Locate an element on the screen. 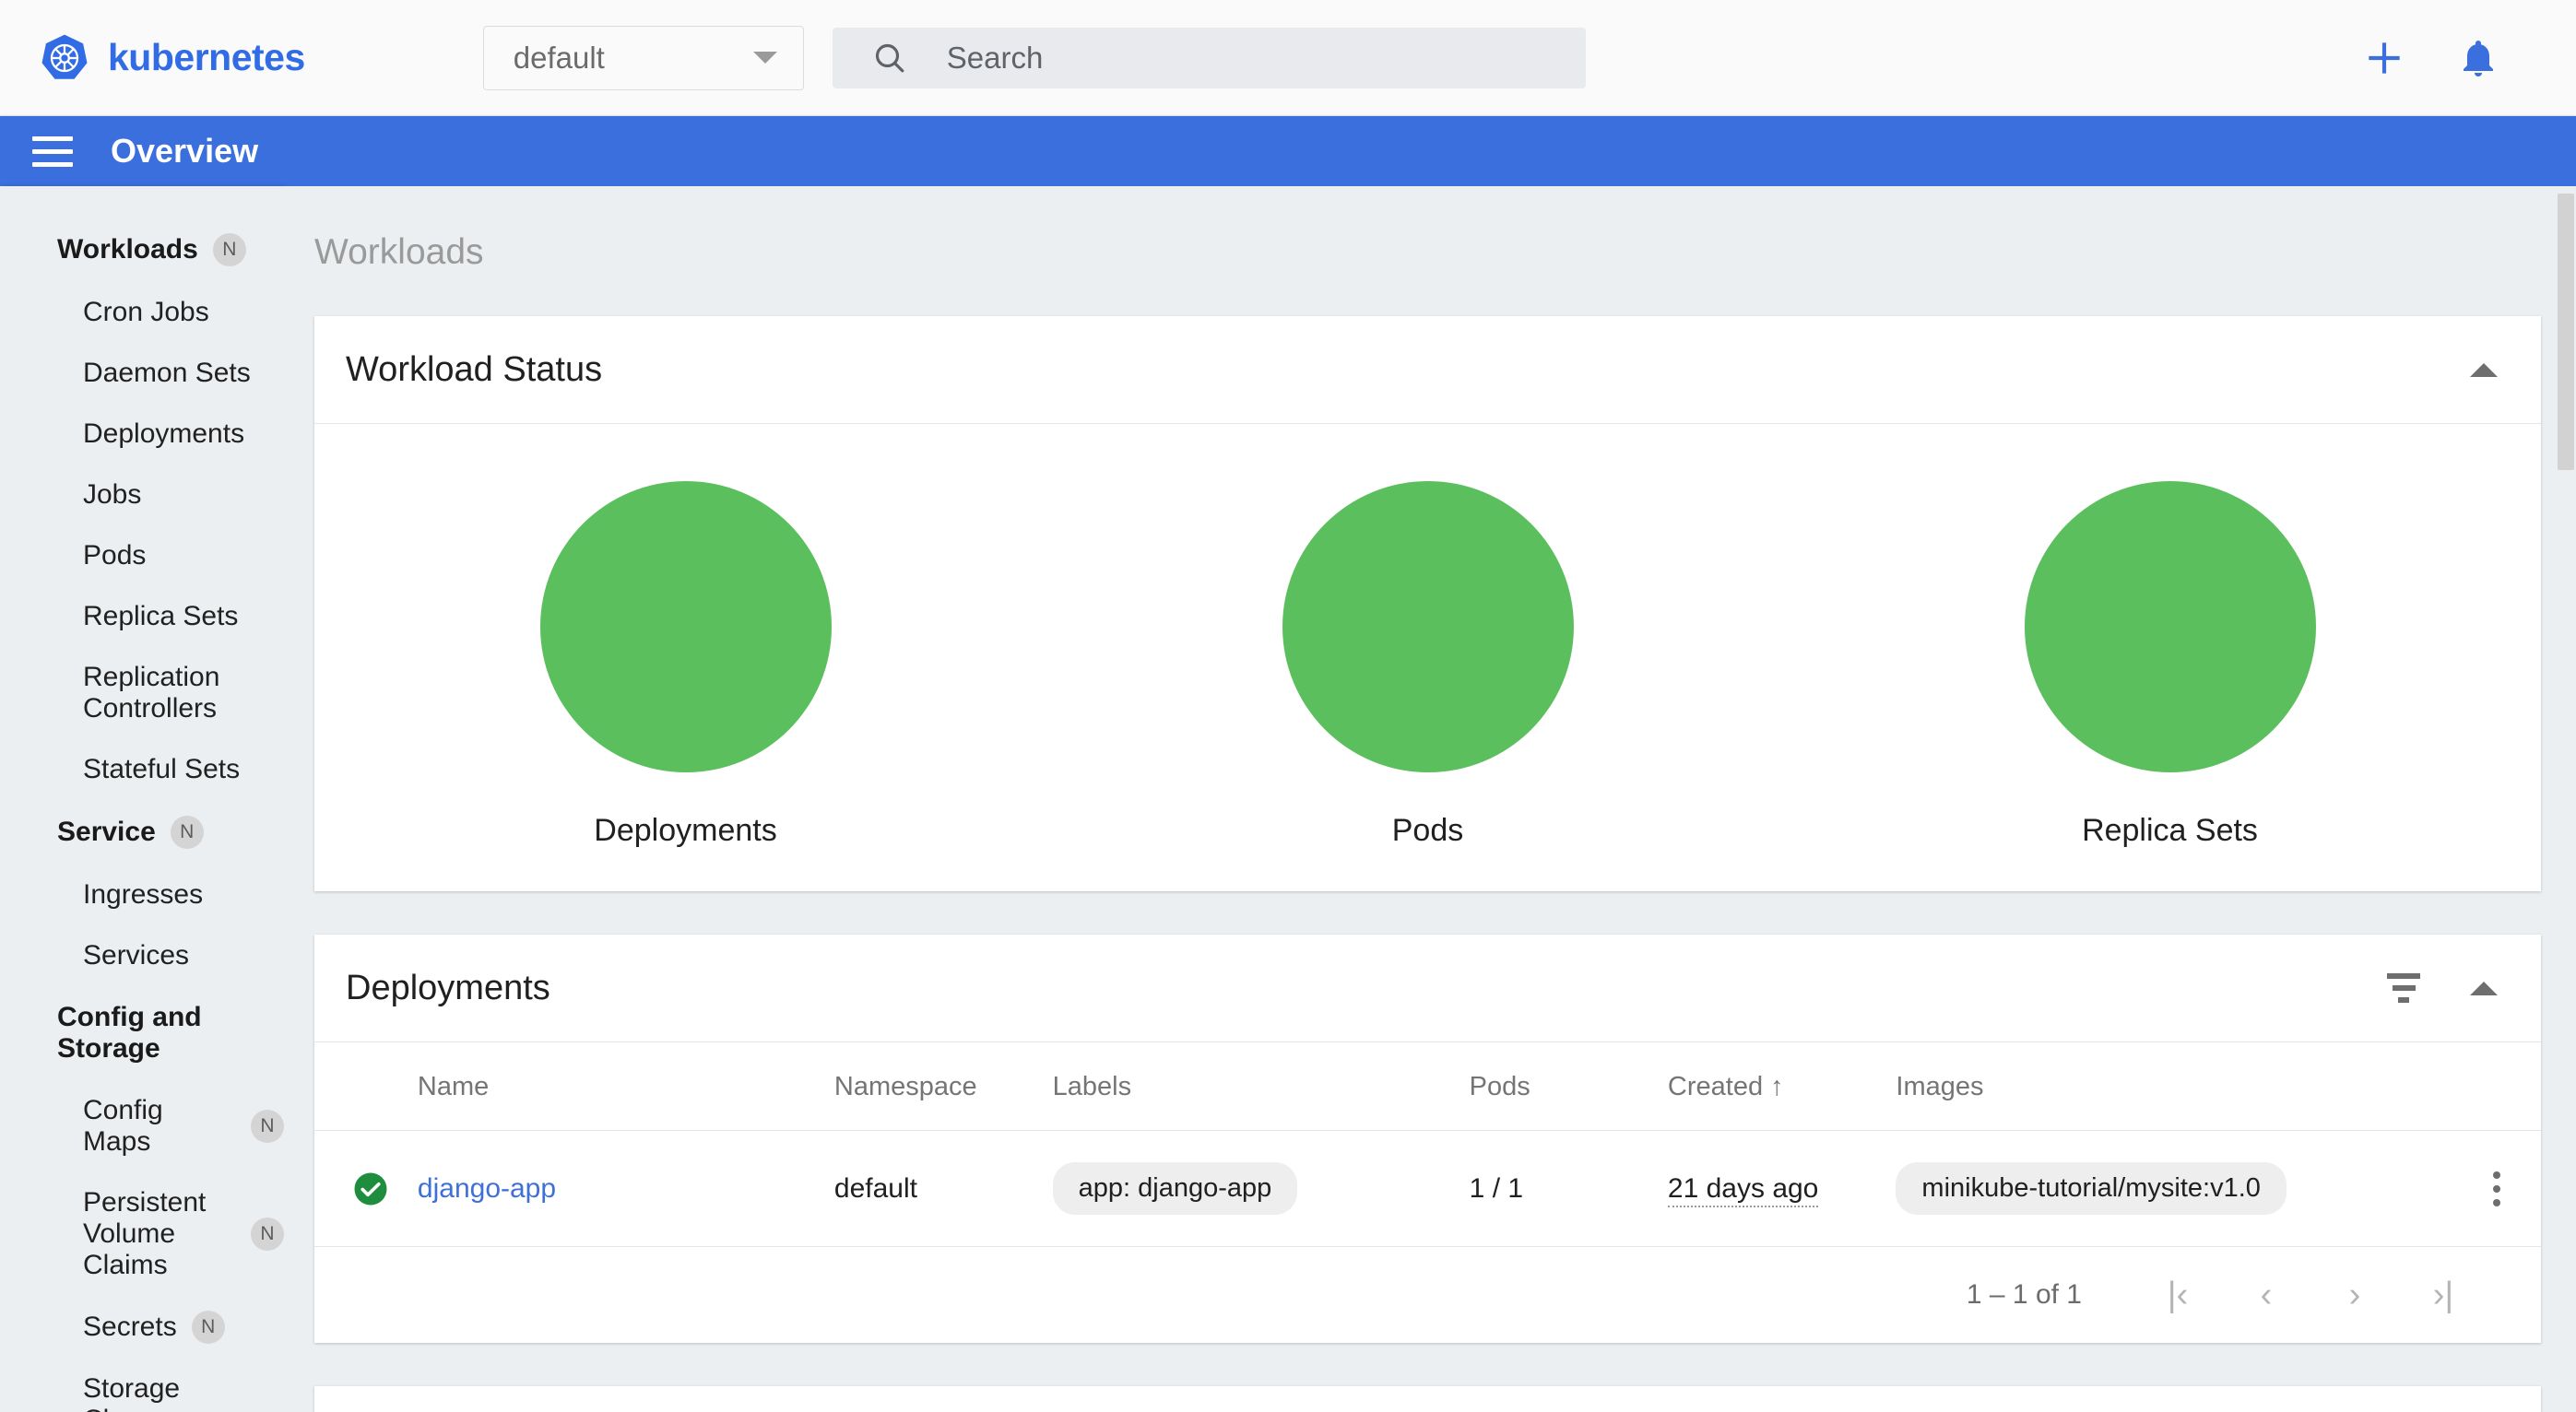  first-page-button: |‹ is located at coordinates (2177, 1295).